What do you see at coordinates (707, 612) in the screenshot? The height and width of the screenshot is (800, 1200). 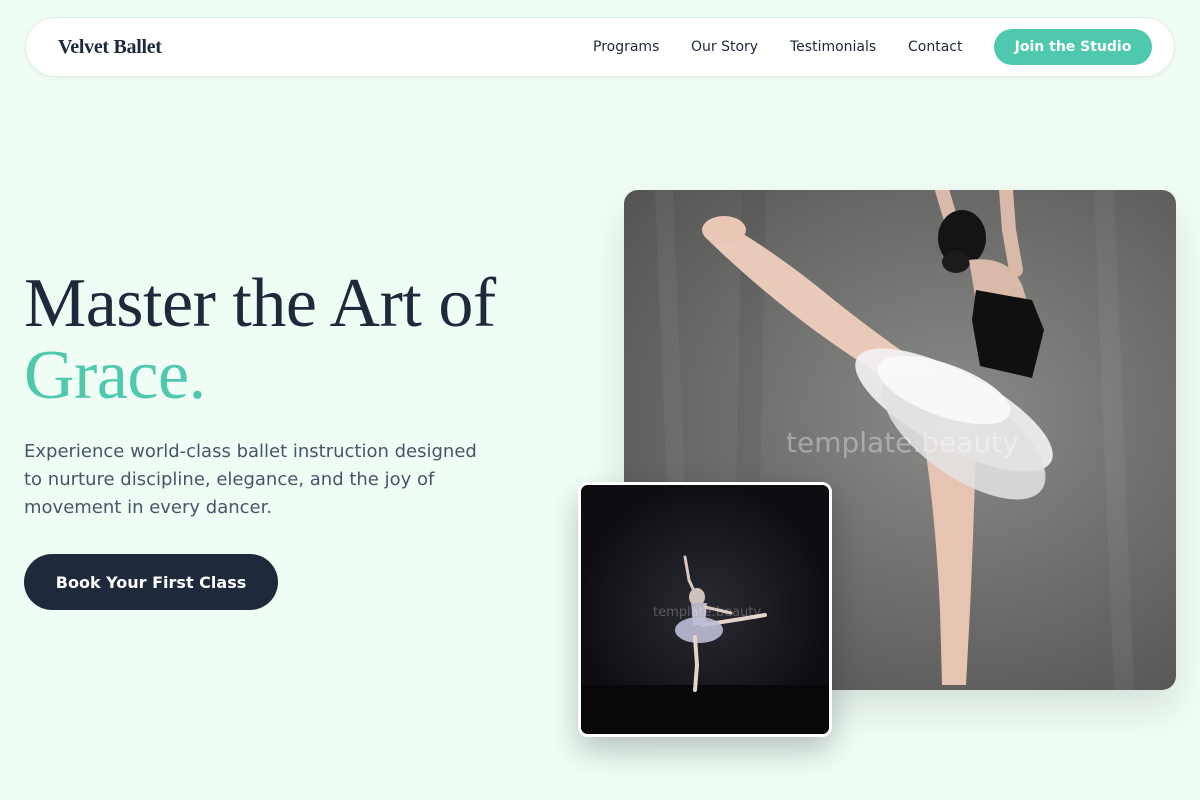 I see `small-photo-watermark: template.beauty` at bounding box center [707, 612].